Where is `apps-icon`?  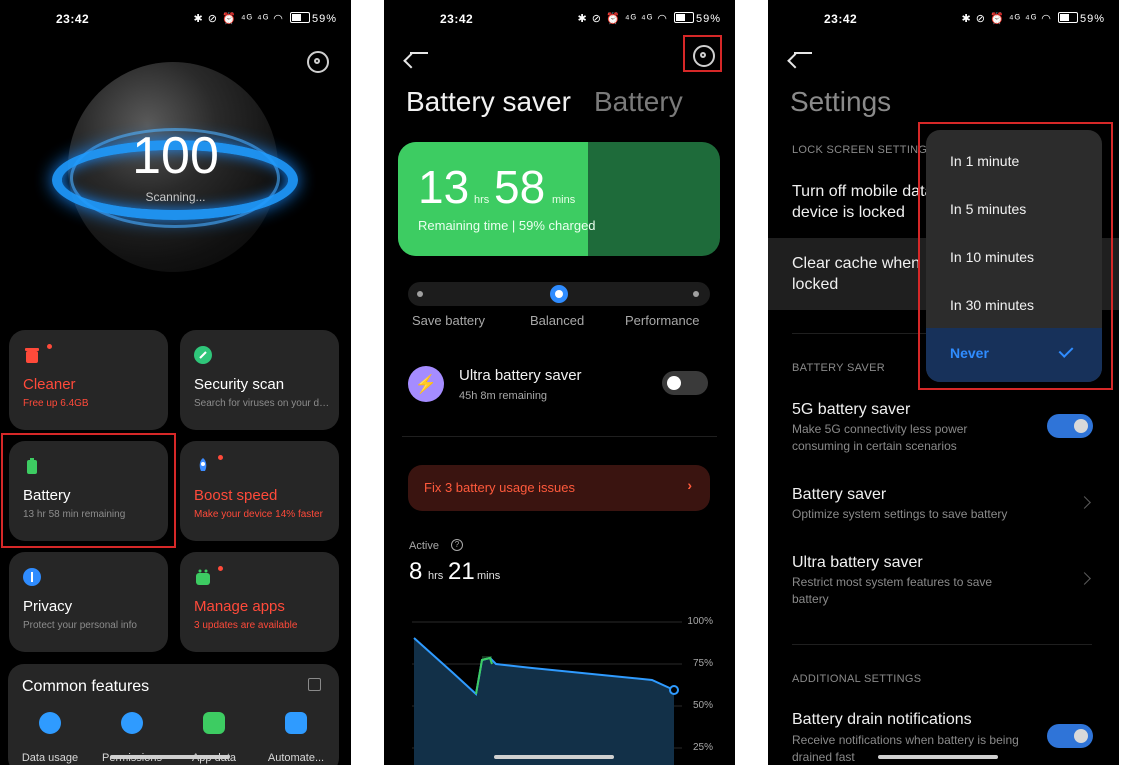 apps-icon is located at coordinates (203, 577).